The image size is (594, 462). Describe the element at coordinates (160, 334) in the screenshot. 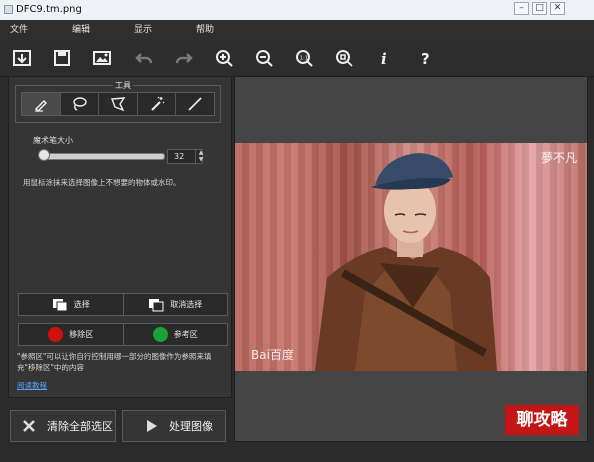

I see `reference-area-dot` at that location.